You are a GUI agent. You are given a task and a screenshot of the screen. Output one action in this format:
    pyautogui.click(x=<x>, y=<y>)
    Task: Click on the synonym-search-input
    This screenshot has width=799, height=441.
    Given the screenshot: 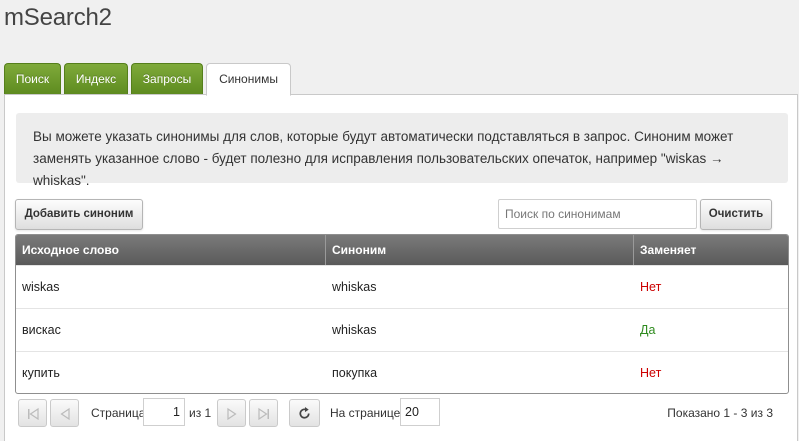 What is the action you would take?
    pyautogui.click(x=597, y=214)
    